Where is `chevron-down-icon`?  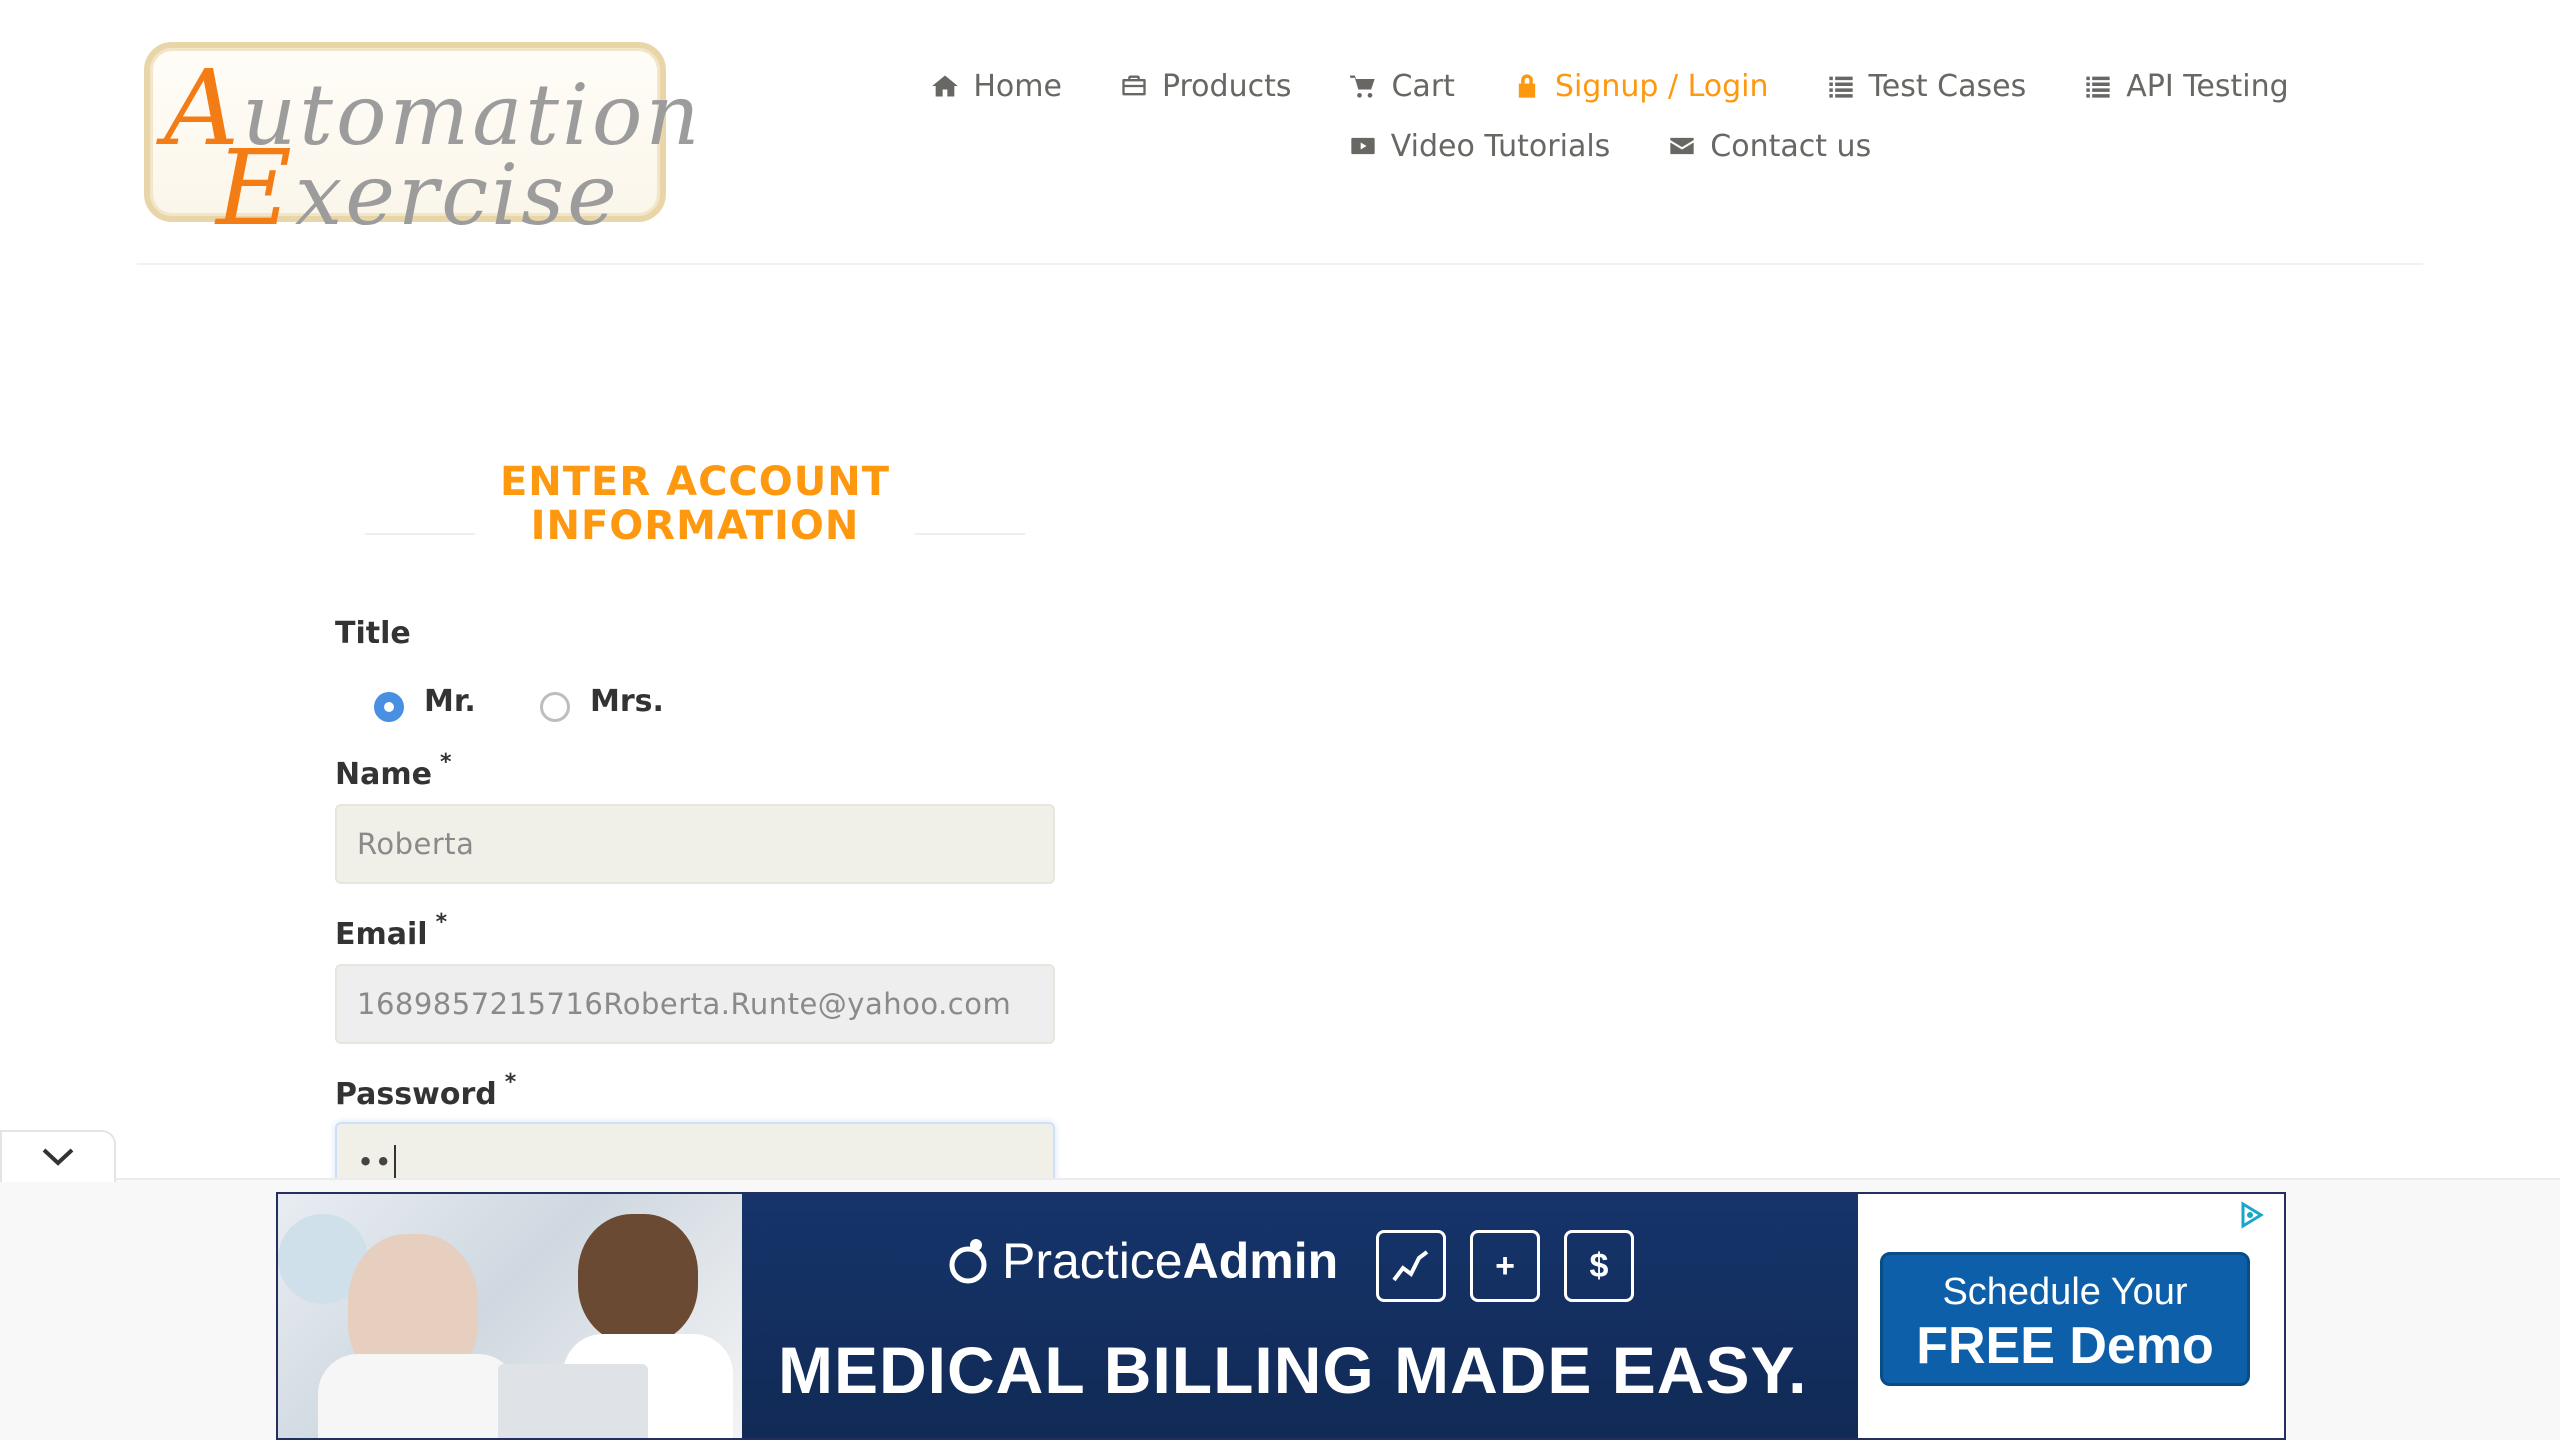 chevron-down-icon is located at coordinates (58, 1157).